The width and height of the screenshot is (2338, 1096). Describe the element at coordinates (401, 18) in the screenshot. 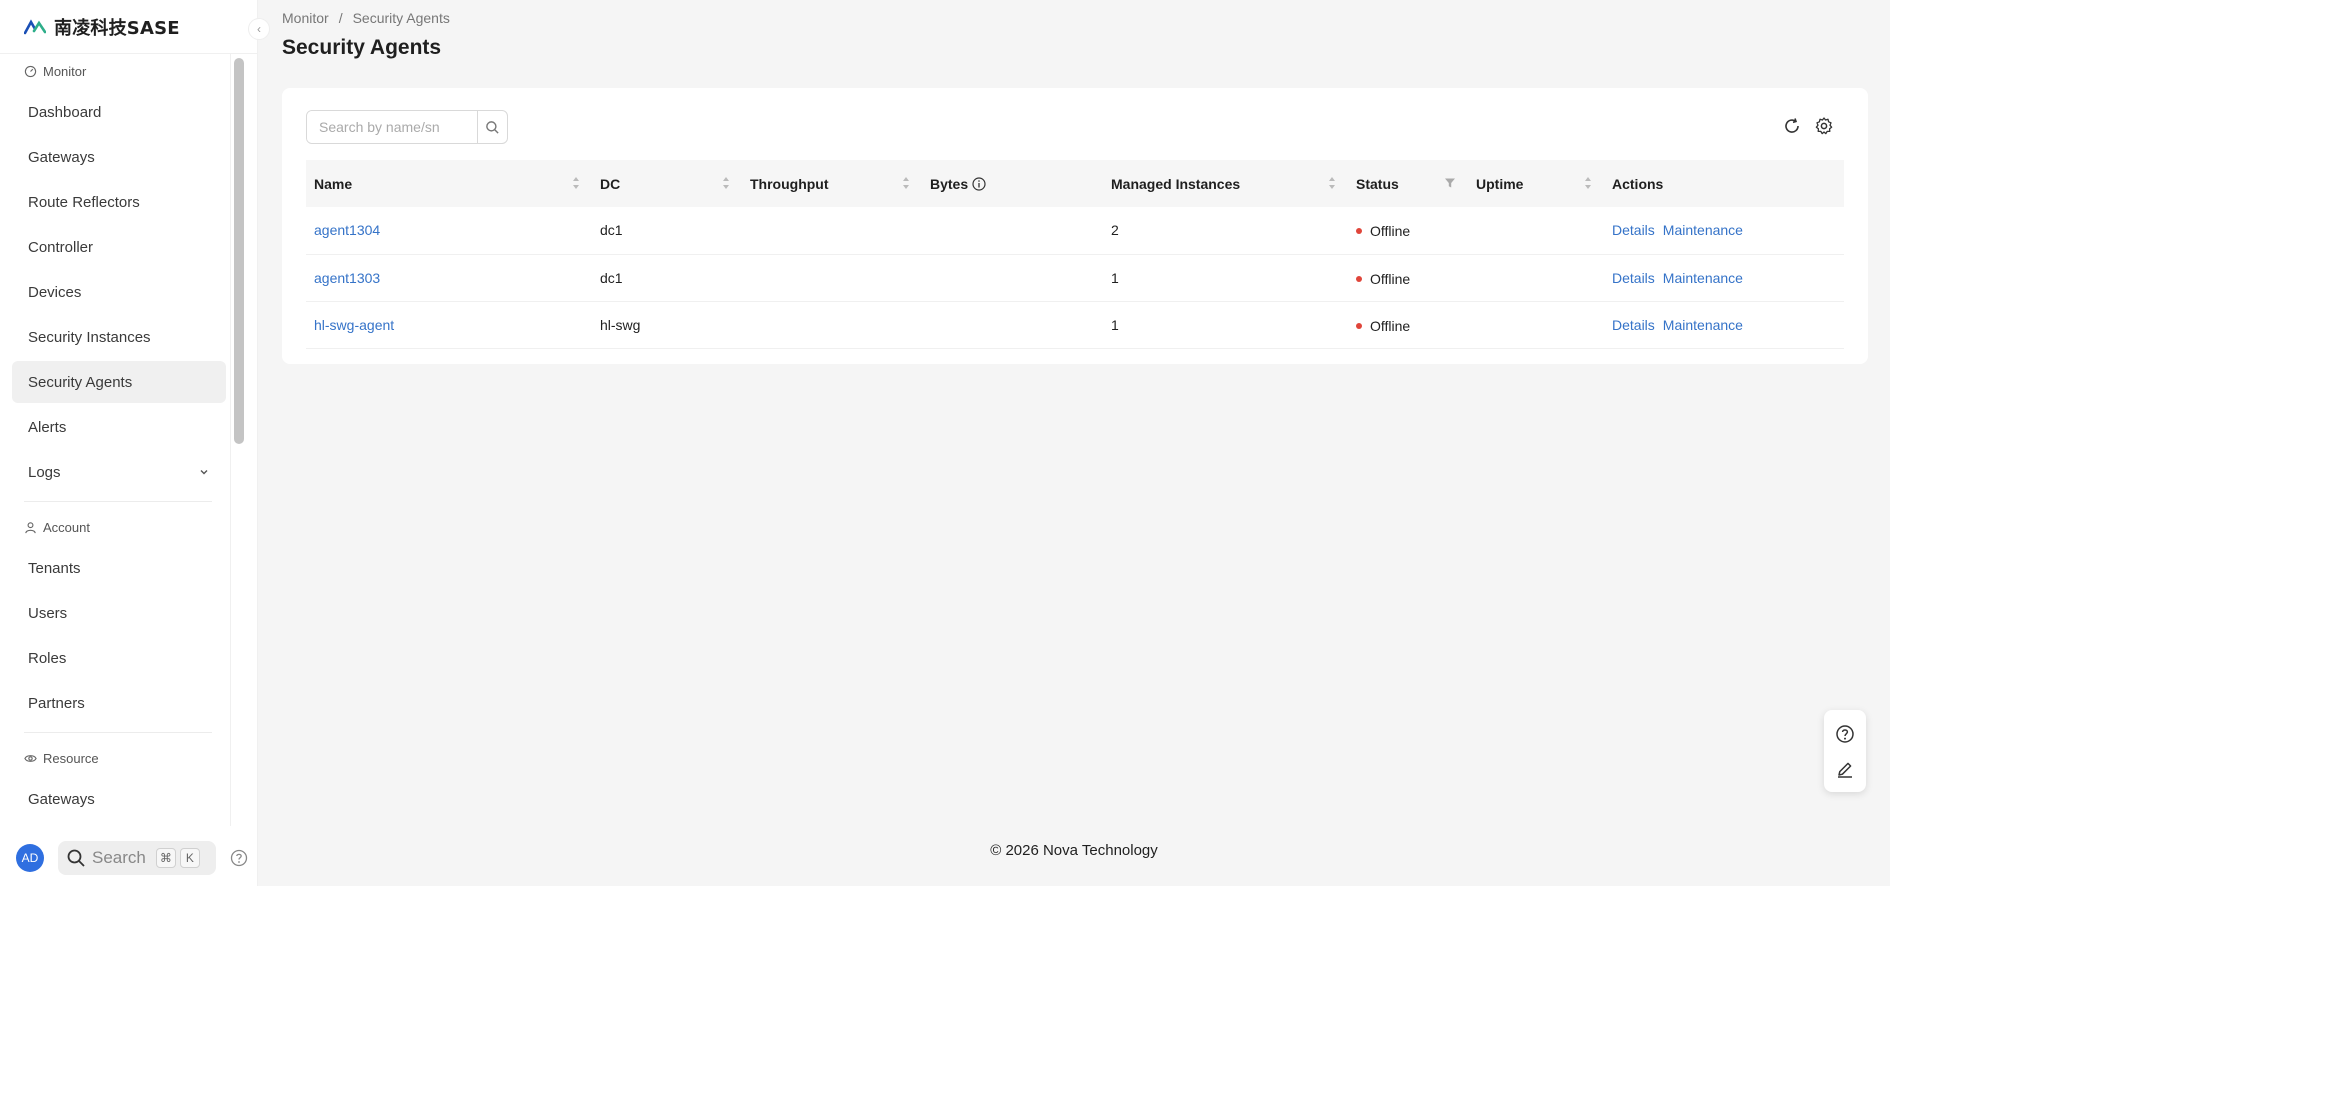

I see `breadcrumb-current: Security Agents` at that location.